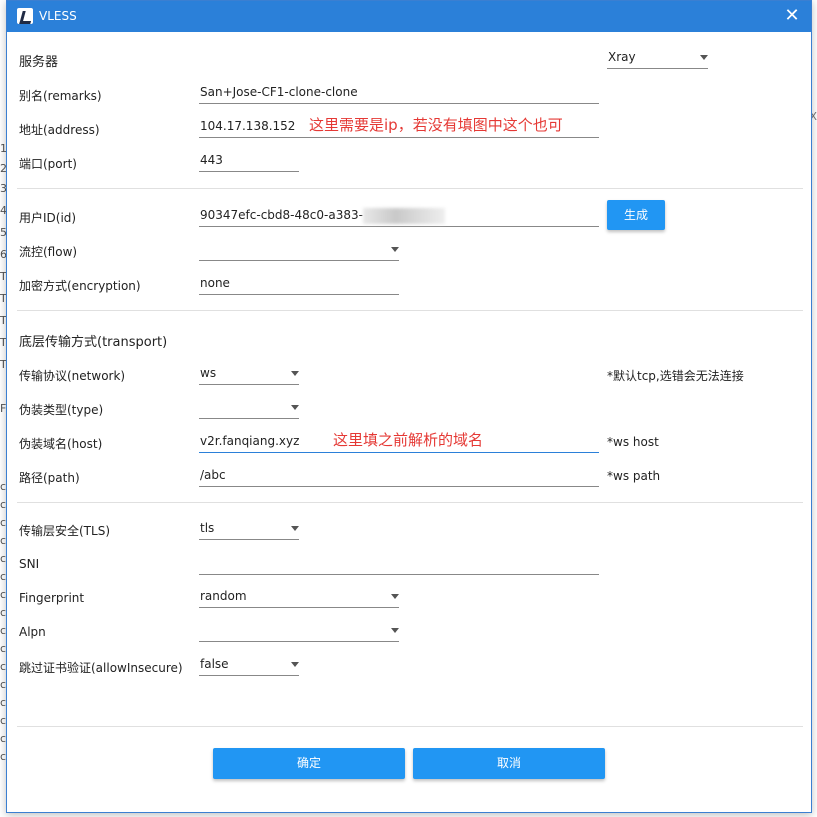 The image size is (817, 817). What do you see at coordinates (399, 93) in the screenshot?
I see `remarks-input: San+Jose-CF1-clone-clone` at bounding box center [399, 93].